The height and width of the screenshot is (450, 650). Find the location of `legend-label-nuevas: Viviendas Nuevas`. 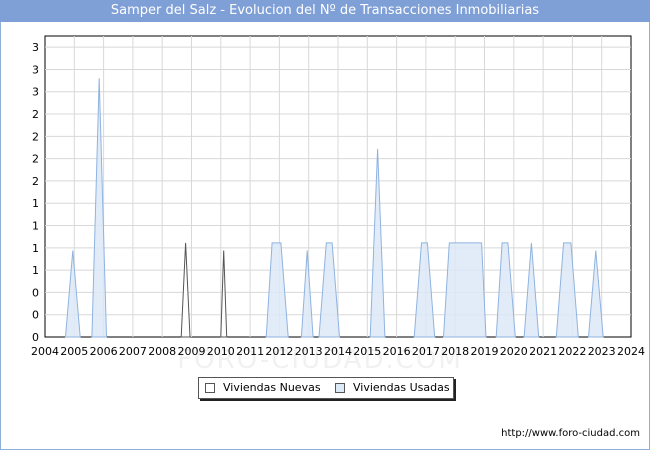

legend-label-nuevas: Viviendas Nuevas is located at coordinates (272, 387).